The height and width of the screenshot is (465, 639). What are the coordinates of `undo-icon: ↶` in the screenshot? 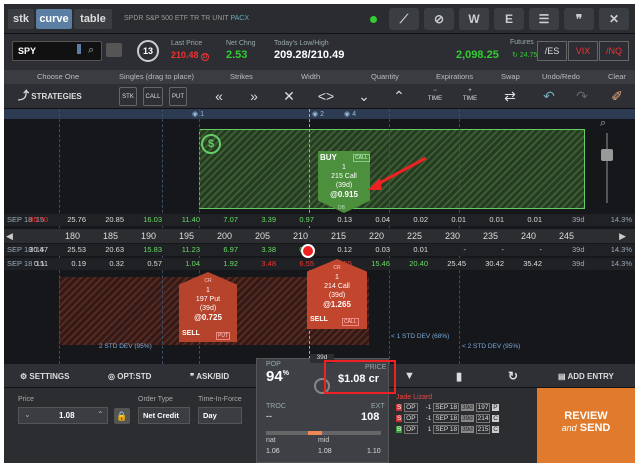 It's located at (549, 96).